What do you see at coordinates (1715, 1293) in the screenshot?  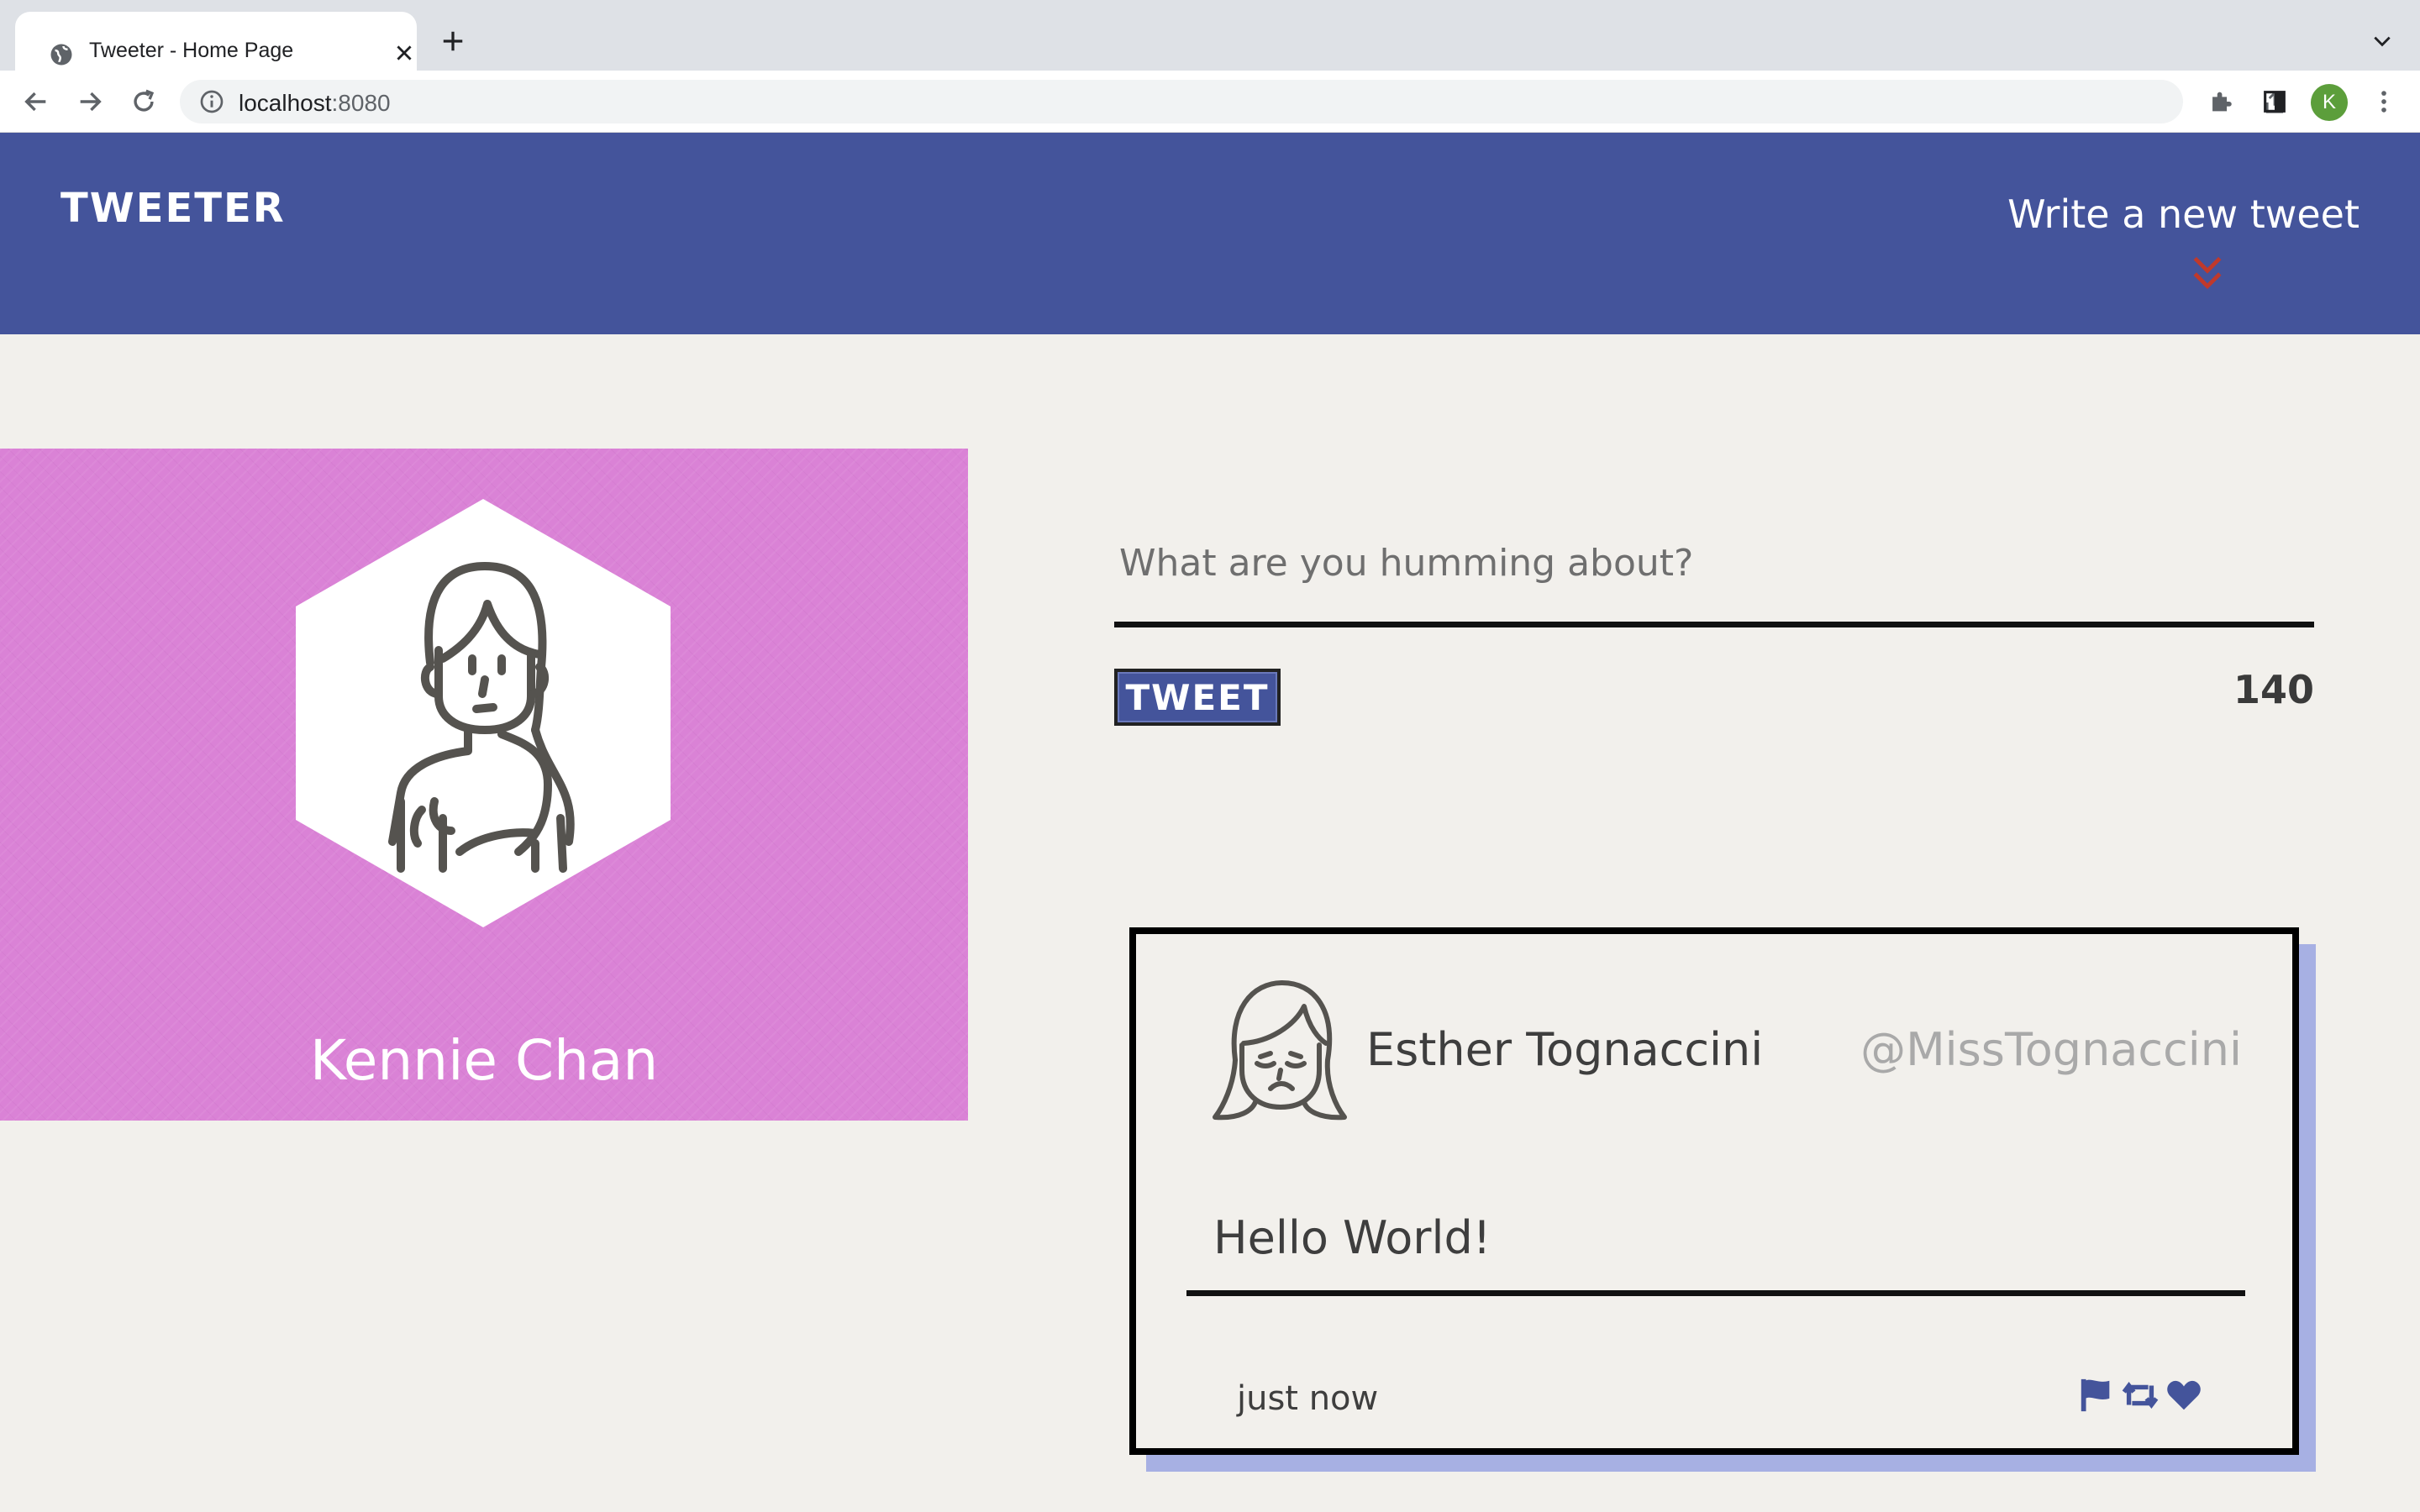 I see `tweet-divider` at bounding box center [1715, 1293].